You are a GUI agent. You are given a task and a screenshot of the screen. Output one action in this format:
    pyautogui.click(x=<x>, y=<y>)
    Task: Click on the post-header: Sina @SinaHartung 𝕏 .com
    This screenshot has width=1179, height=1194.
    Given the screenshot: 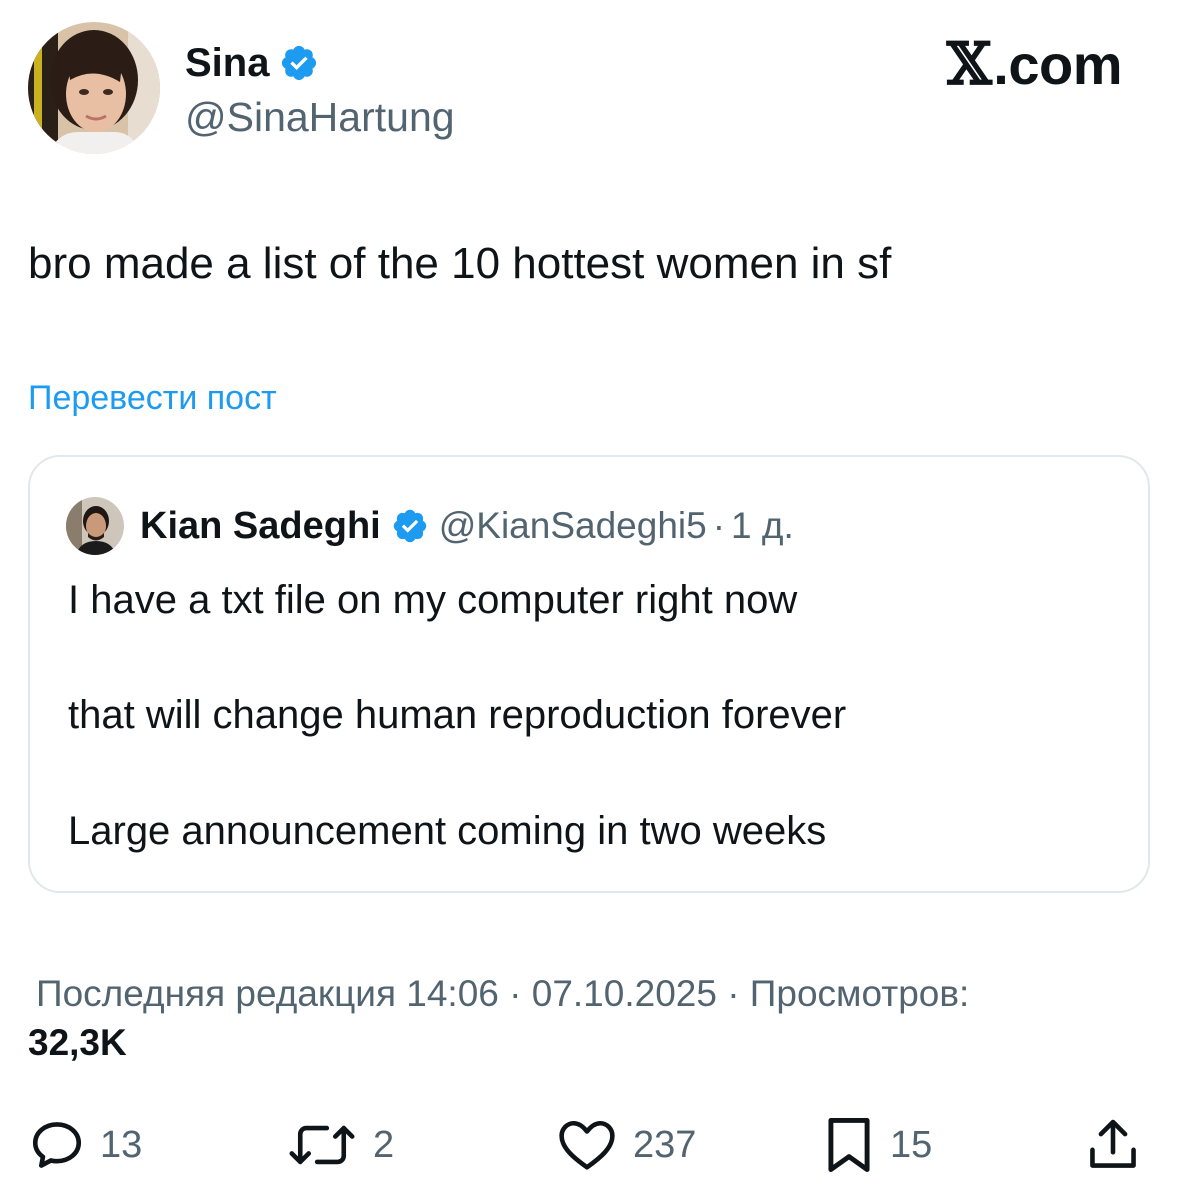 What is the action you would take?
    pyautogui.click(x=590, y=90)
    